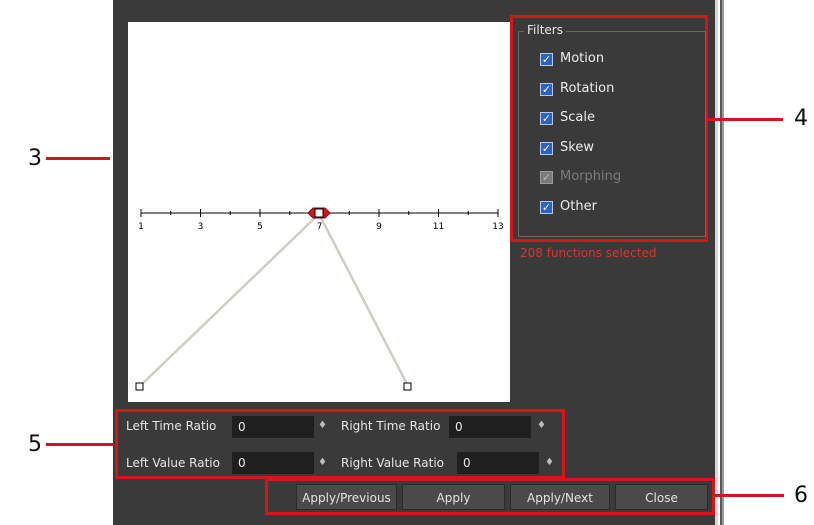 This screenshot has width=814, height=525. Describe the element at coordinates (577, 117) in the screenshot. I see `filter-label-scale: Scale` at that location.